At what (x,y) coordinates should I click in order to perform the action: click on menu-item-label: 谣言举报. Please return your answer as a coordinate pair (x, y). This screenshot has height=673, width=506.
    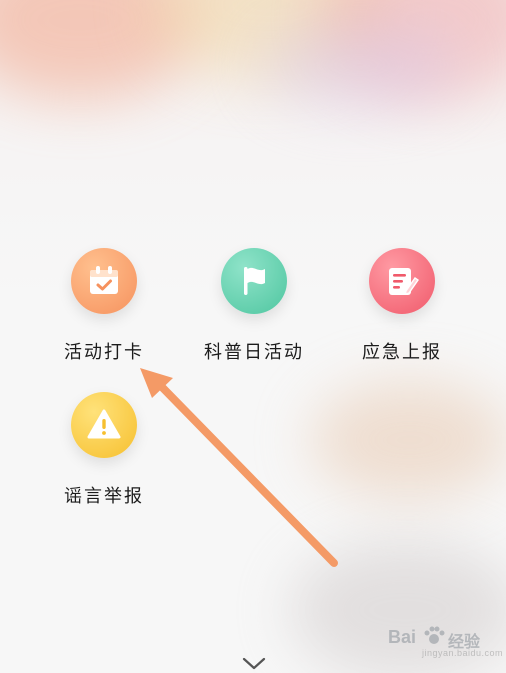
    Looking at the image, I should click on (104, 496).